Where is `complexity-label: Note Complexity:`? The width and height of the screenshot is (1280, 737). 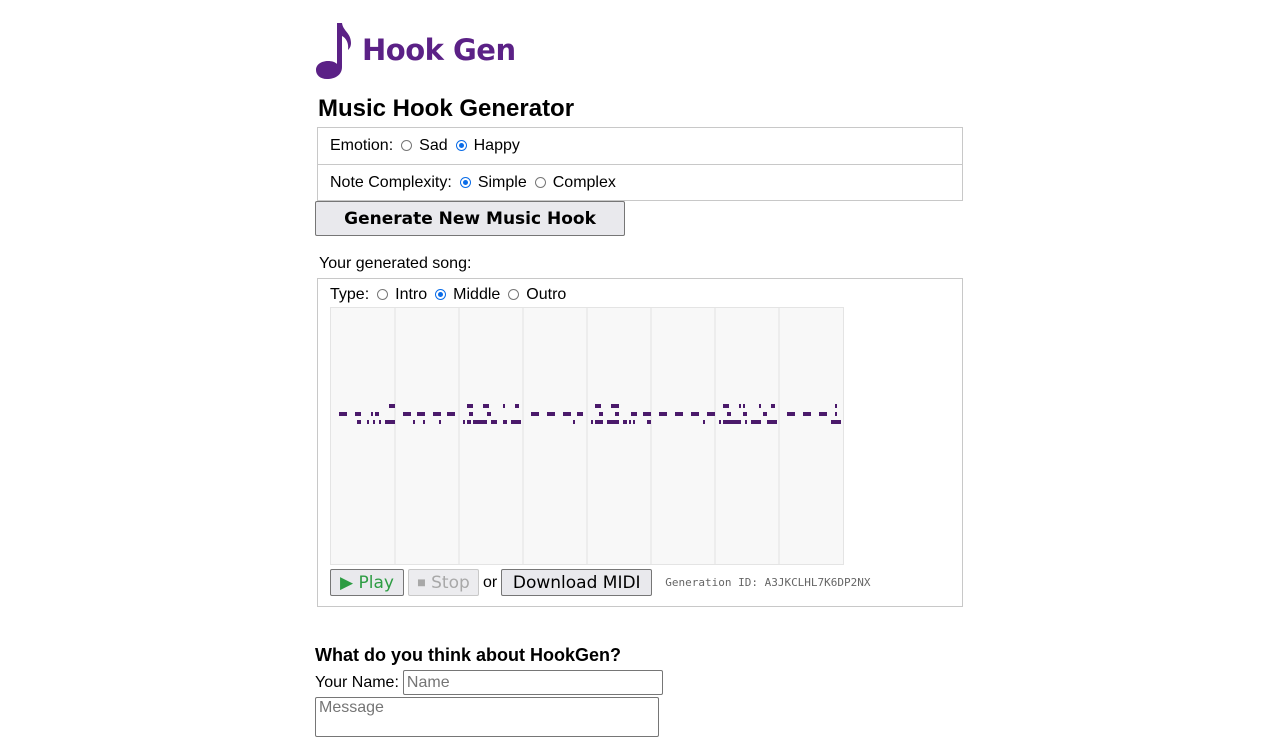
complexity-label: Note Complexity: is located at coordinates (391, 182).